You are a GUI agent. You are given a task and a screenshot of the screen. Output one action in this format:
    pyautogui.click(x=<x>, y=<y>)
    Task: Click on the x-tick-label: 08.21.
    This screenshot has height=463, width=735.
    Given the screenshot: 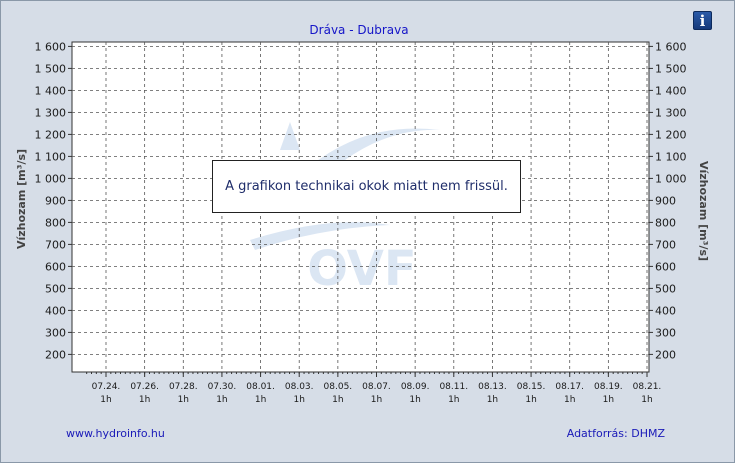 What is the action you would take?
    pyautogui.click(x=647, y=387)
    